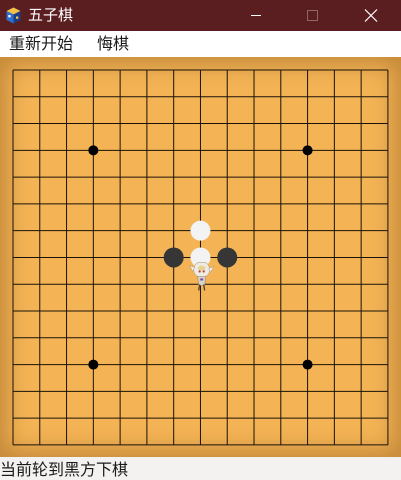 This screenshot has width=401, height=480. What do you see at coordinates (51, 15) in the screenshot?
I see `window-title: 五子棋` at bounding box center [51, 15].